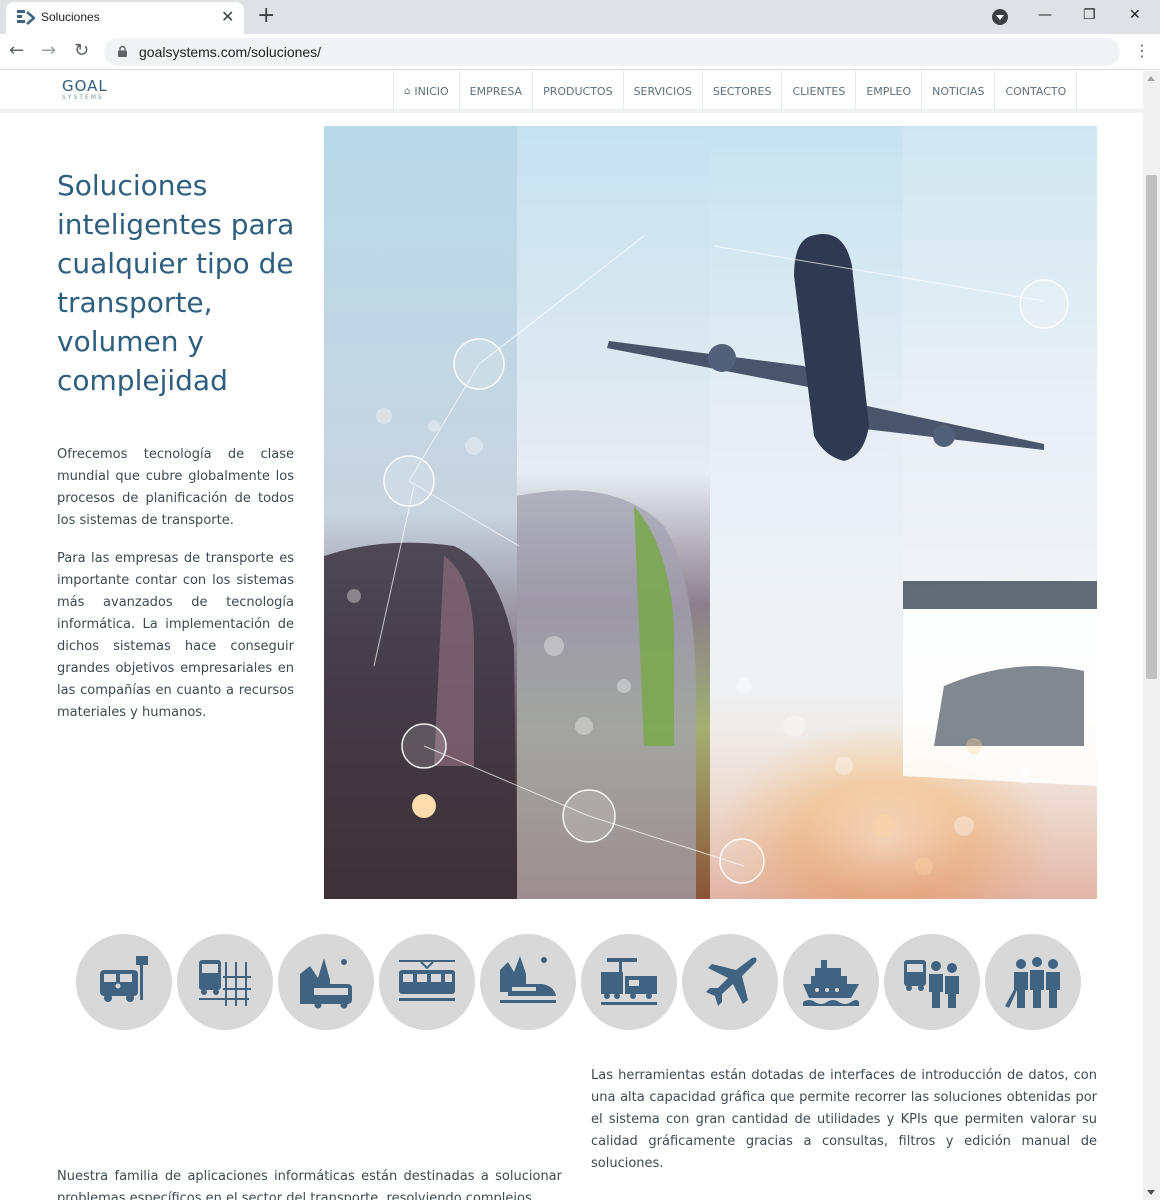  I want to click on sector-airplane, so click(730, 982).